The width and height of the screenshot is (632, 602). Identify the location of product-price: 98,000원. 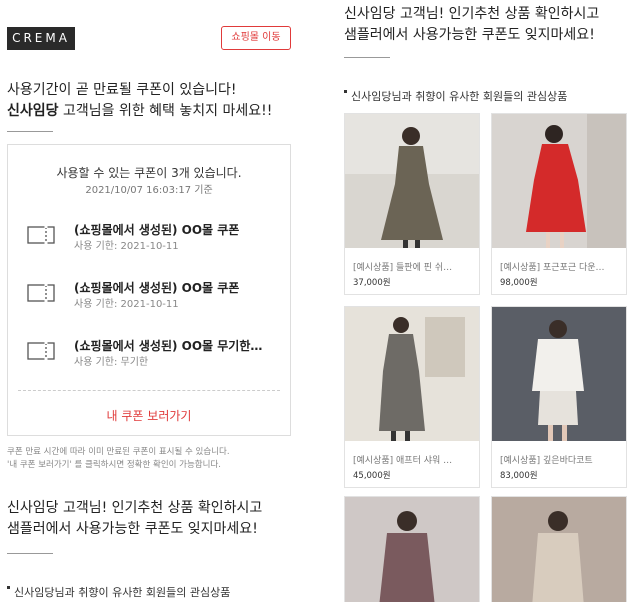
(519, 283).